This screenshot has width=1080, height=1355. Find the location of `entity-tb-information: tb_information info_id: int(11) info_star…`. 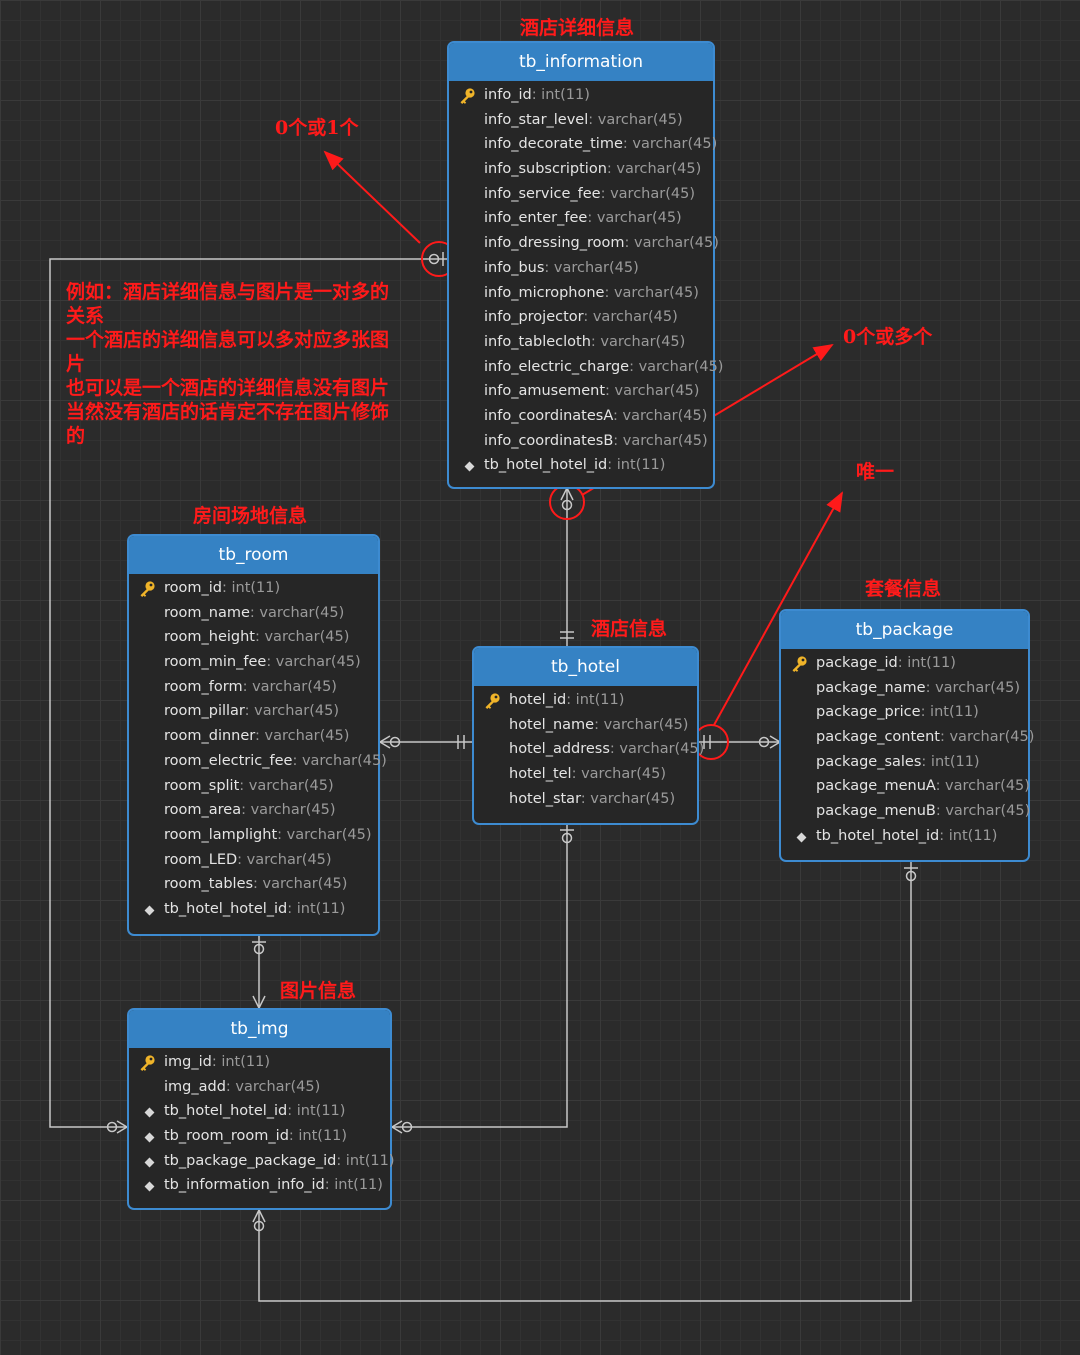

entity-tb-information: tb_information info_id: int(11) info_star… is located at coordinates (585, 265).